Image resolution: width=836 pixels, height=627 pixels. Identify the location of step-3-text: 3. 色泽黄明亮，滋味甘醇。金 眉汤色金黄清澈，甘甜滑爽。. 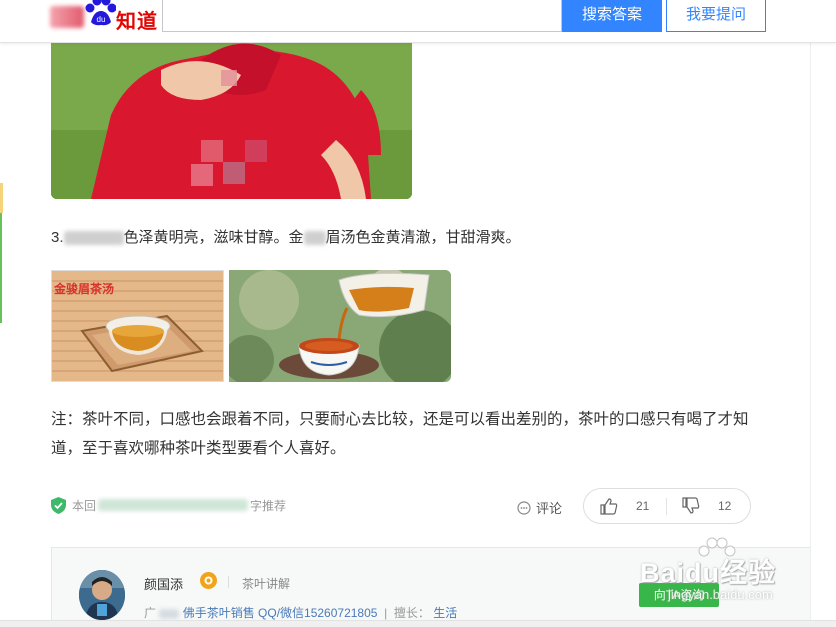
(286, 236).